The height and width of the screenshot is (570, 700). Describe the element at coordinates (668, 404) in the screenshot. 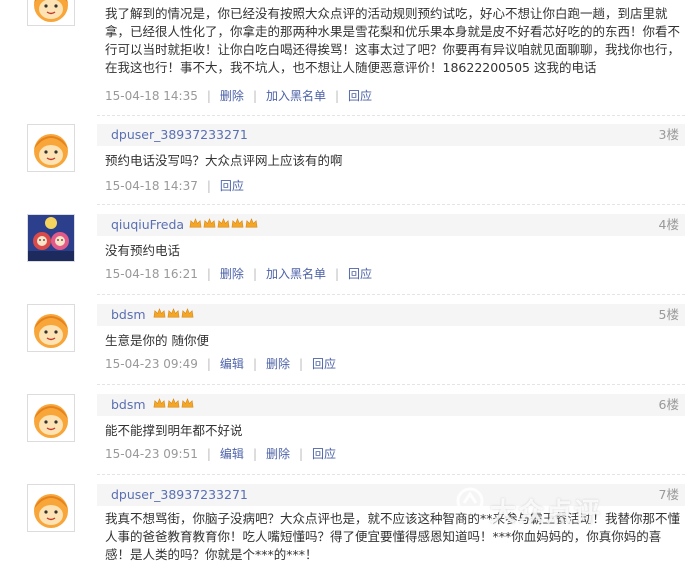

I see `floor-number: 6楼` at that location.